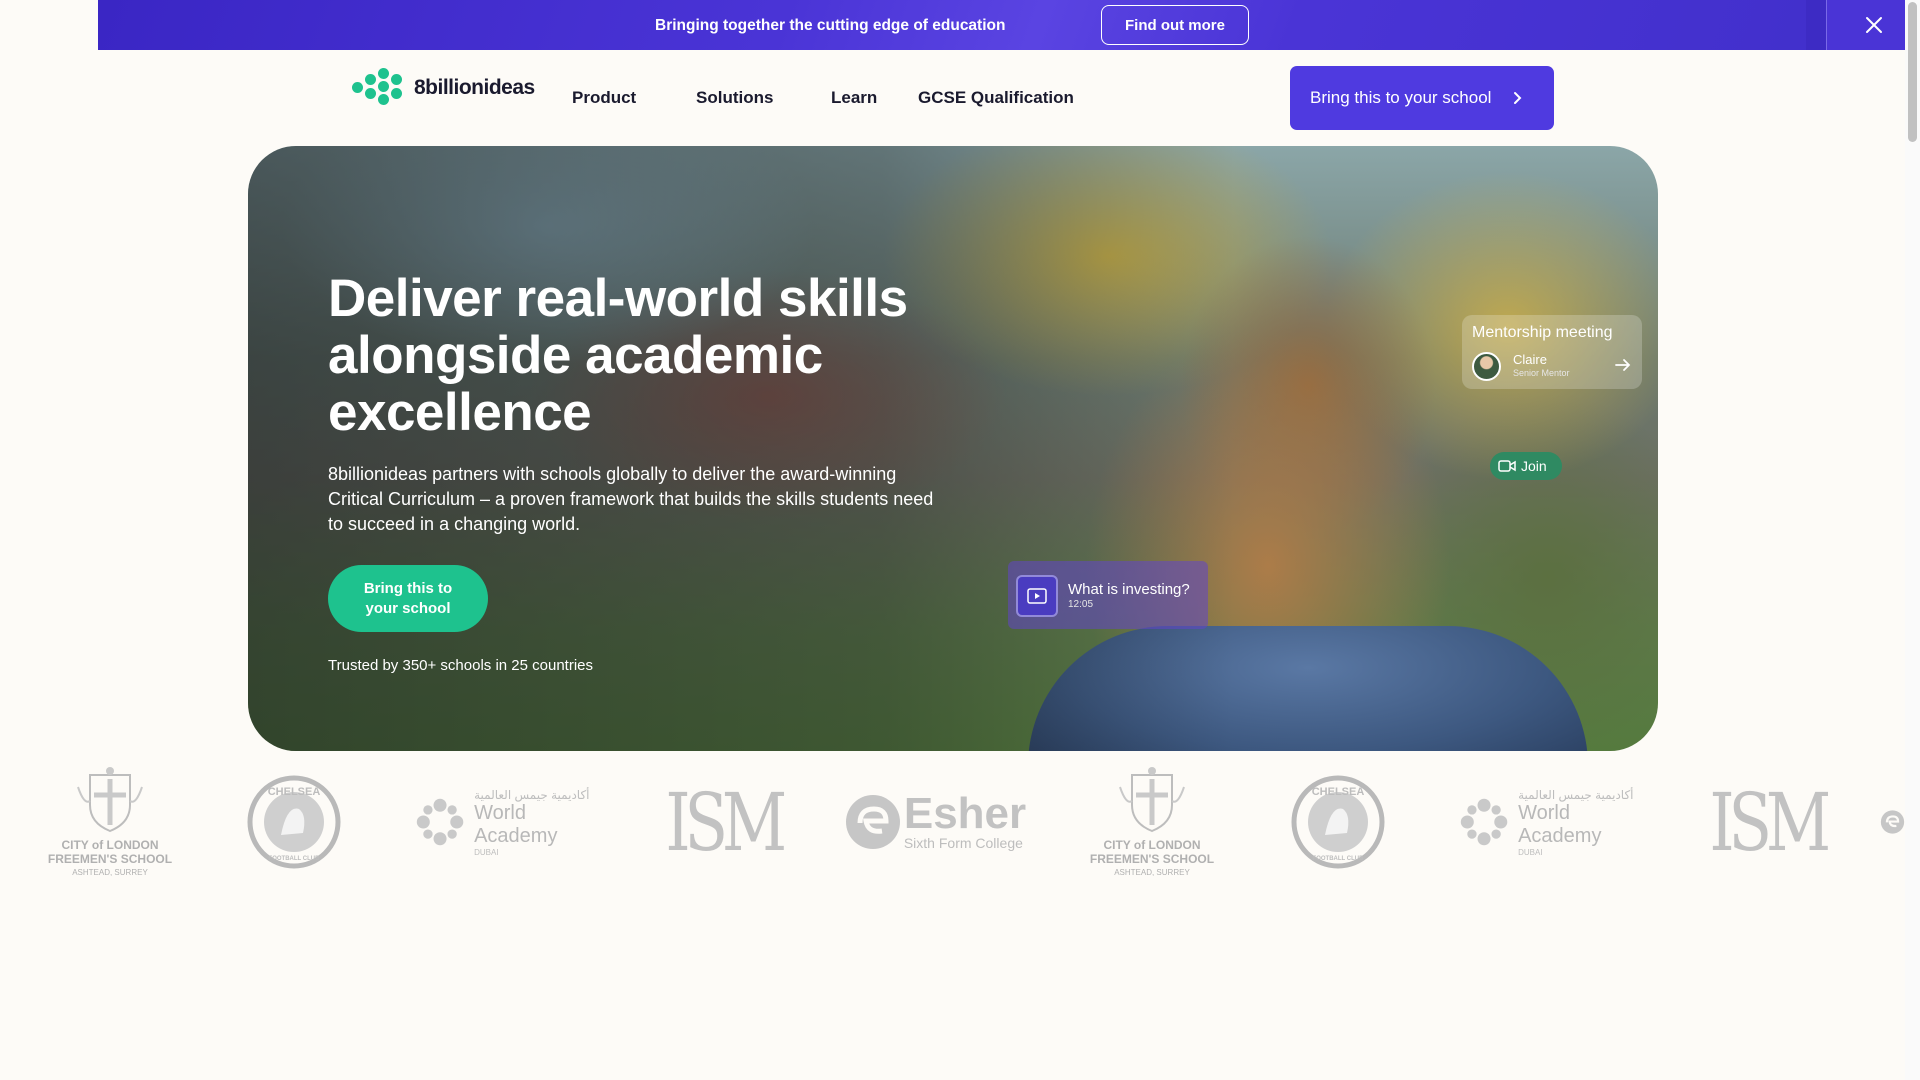 The image size is (1920, 1080). Describe the element at coordinates (1486, 366) in the screenshot. I see `avatar` at that location.